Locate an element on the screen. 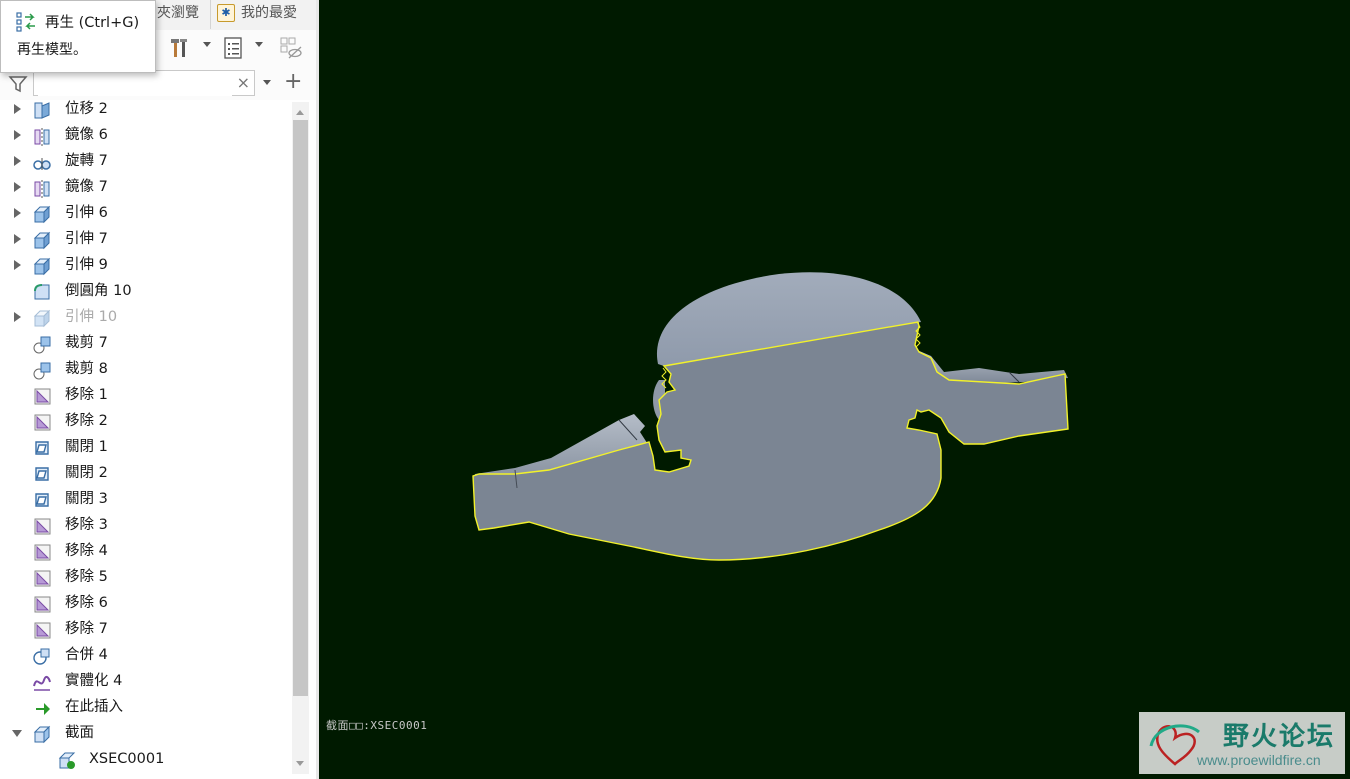  tree-item: 合併 4 is located at coordinates (146, 657).